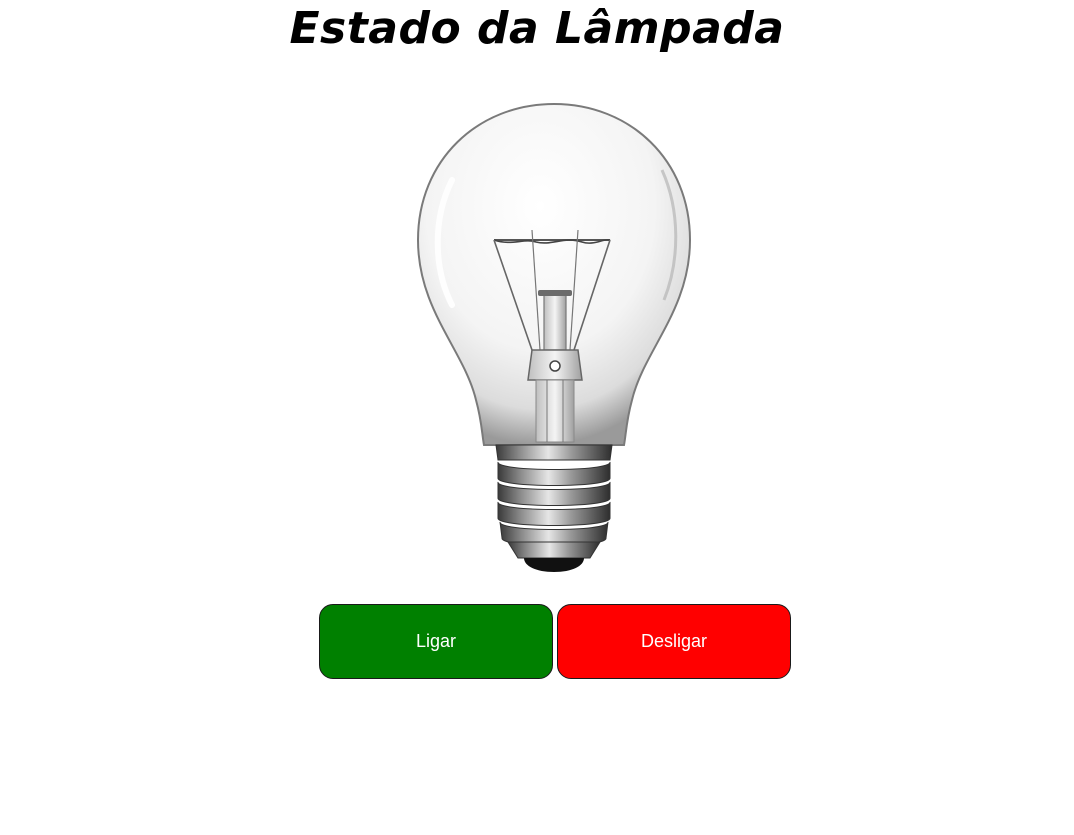 Image resolution: width=1074 pixels, height=835 pixels. I want to click on lamp-controls: Ligar Desligar, so click(555, 641).